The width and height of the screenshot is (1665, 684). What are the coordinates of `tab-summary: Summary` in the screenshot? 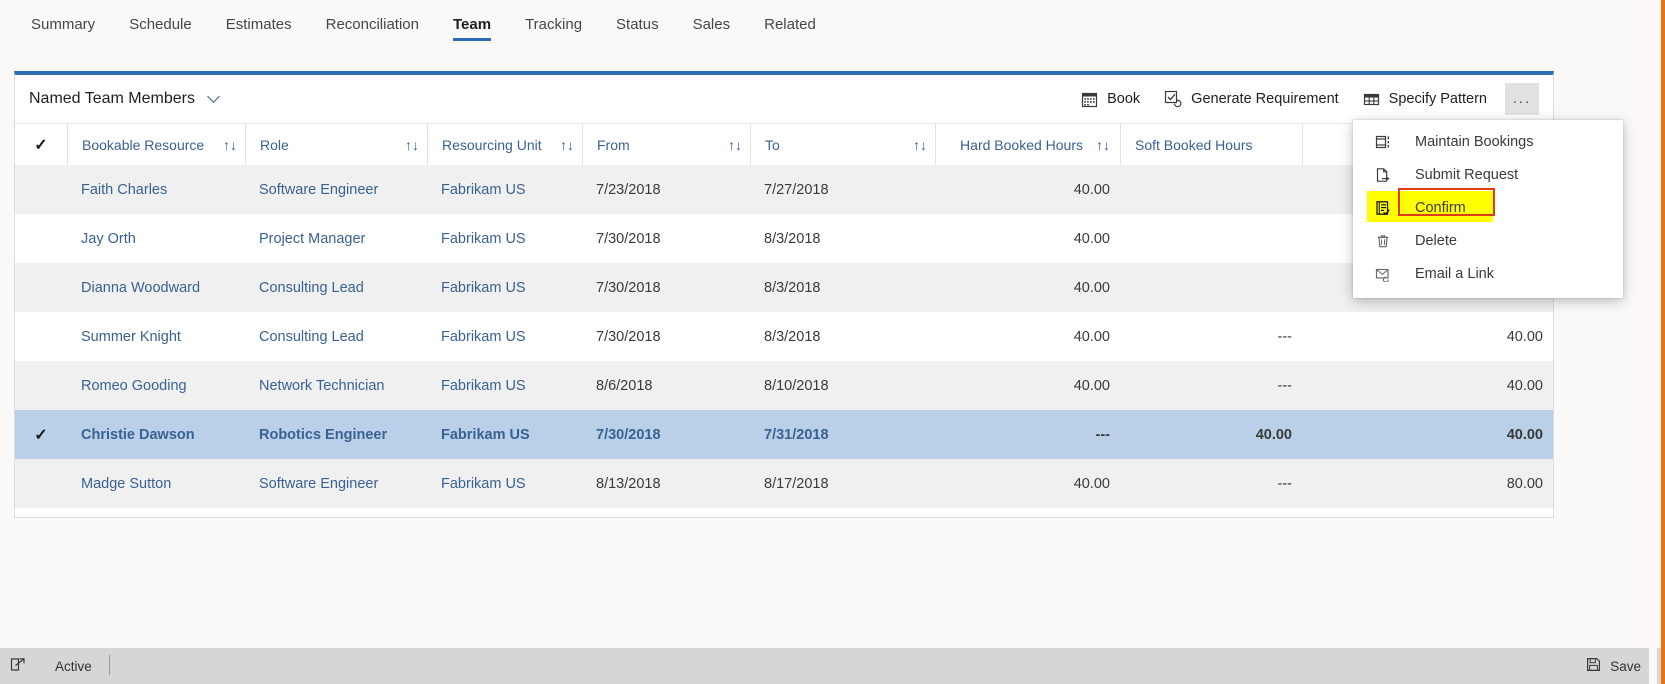 It's located at (63, 23).